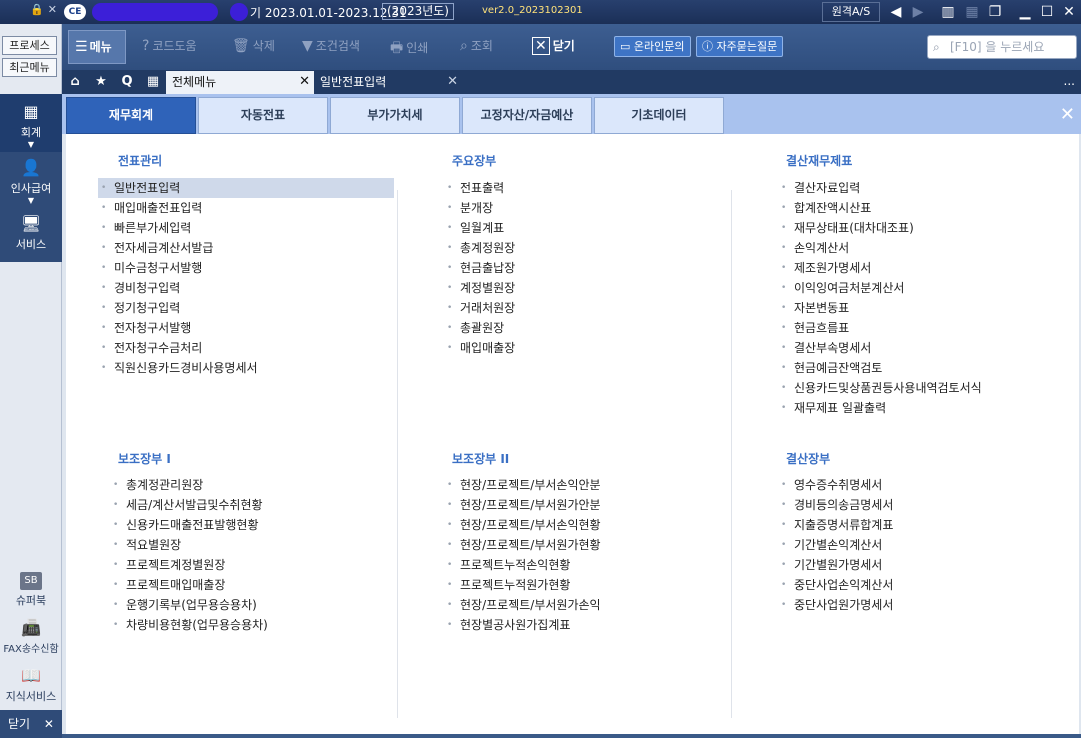  I want to click on code-help-button: ? 코드도움, so click(169, 45).